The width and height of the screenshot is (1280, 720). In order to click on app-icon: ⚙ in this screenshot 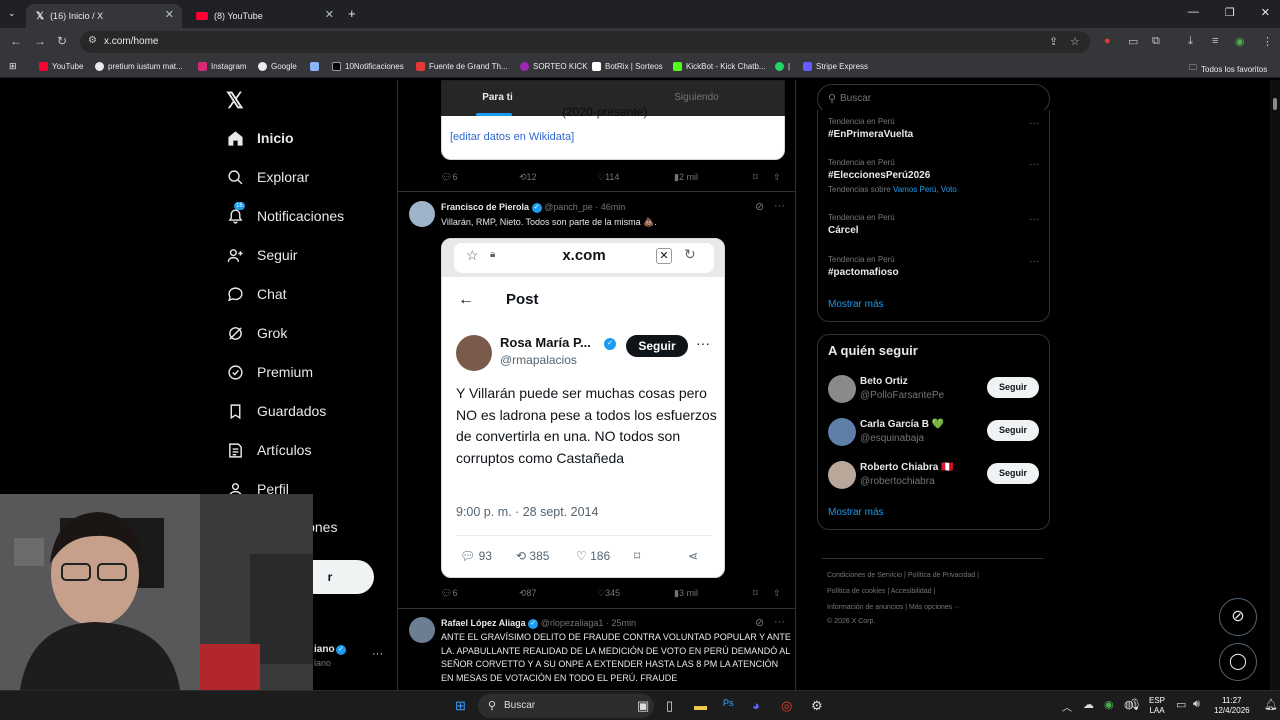, I will do `click(817, 706)`.